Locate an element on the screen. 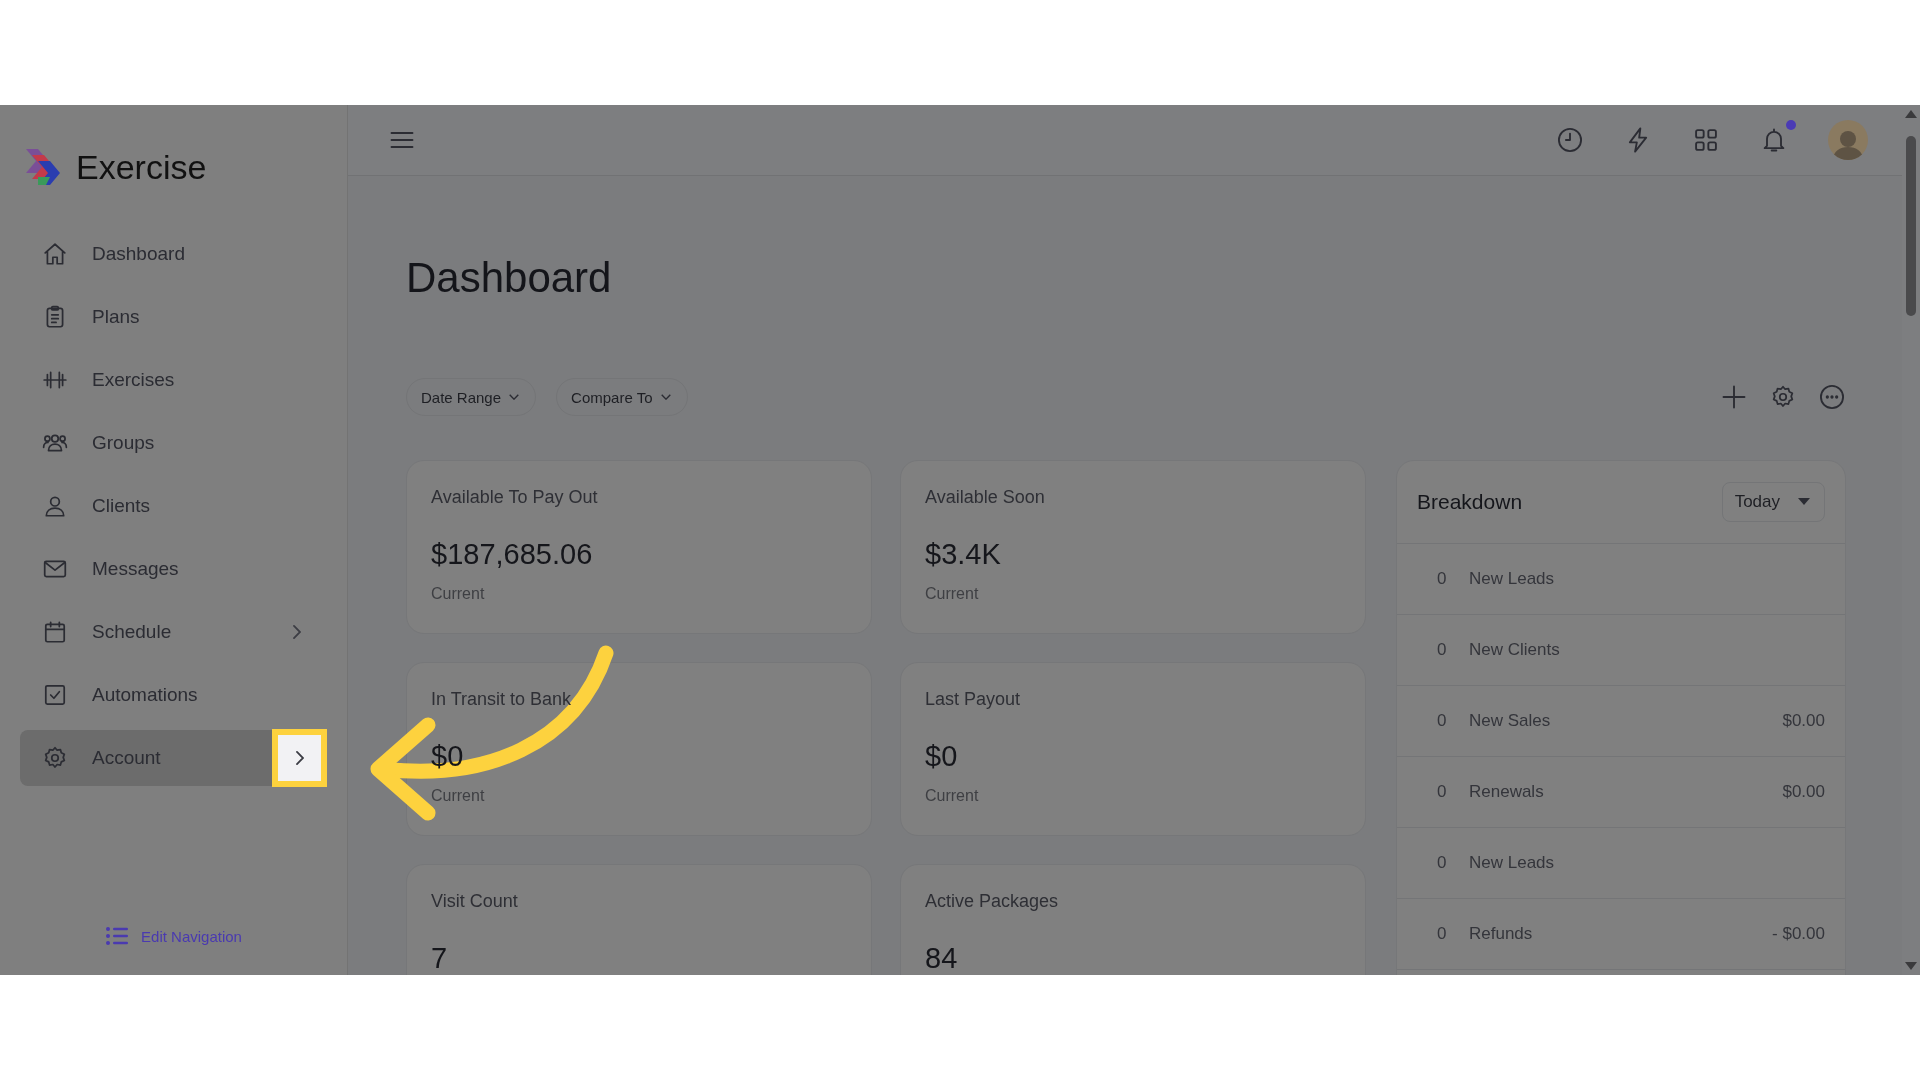  chevron-icon is located at coordinates (299, 758).